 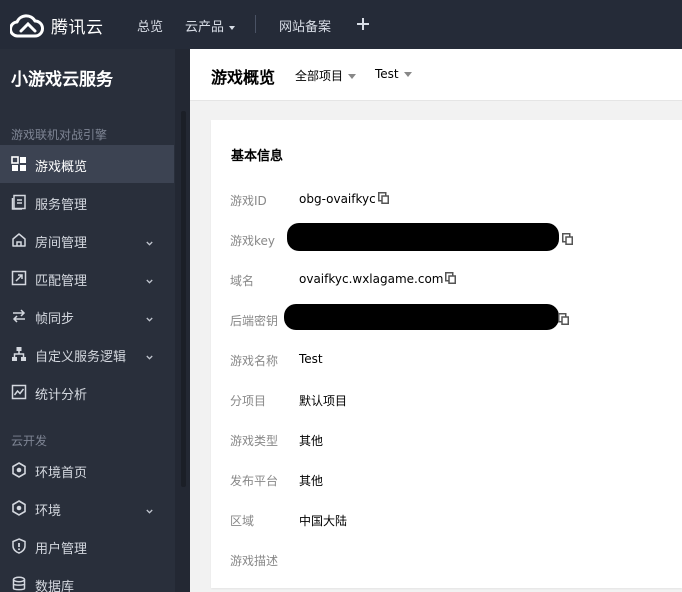 I want to click on sidebar-item-label: 环境, so click(x=48, y=511).